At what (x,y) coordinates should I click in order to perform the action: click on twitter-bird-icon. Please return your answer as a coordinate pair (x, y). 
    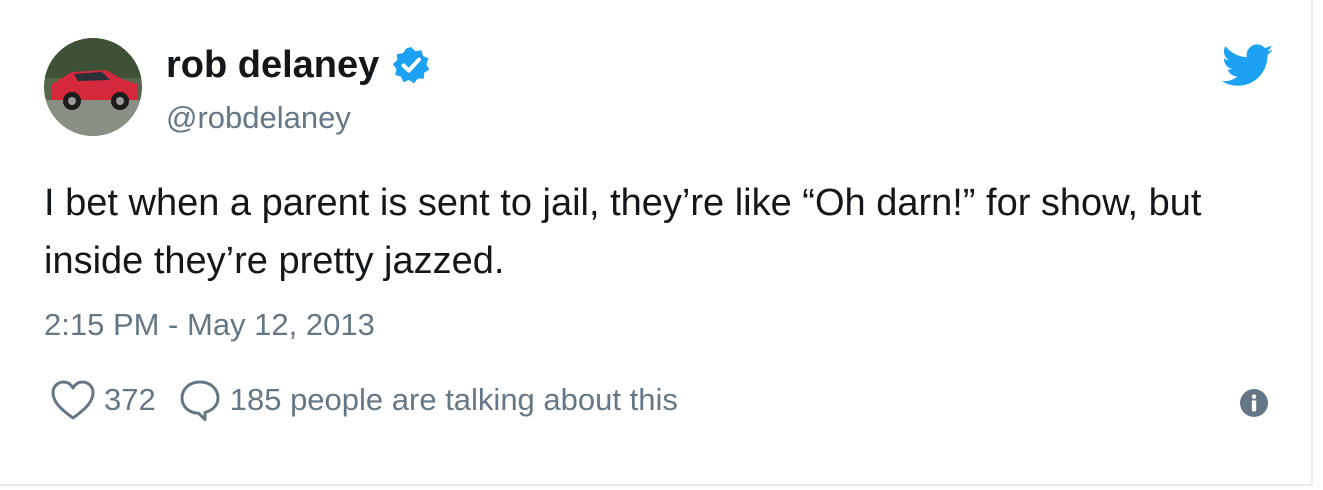
    Looking at the image, I should click on (1248, 66).